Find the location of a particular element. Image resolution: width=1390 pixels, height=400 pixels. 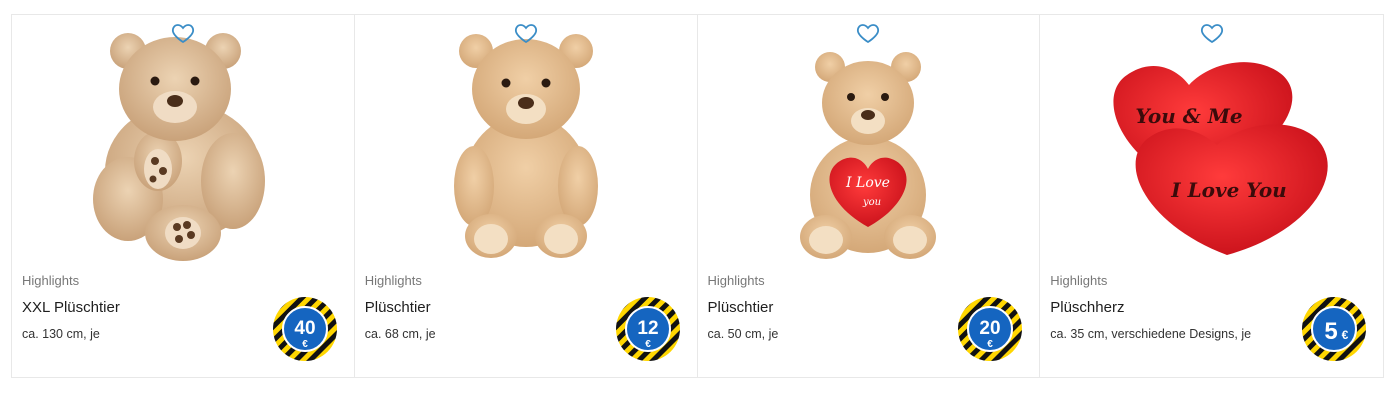

price-value: 12 is located at coordinates (647, 328).